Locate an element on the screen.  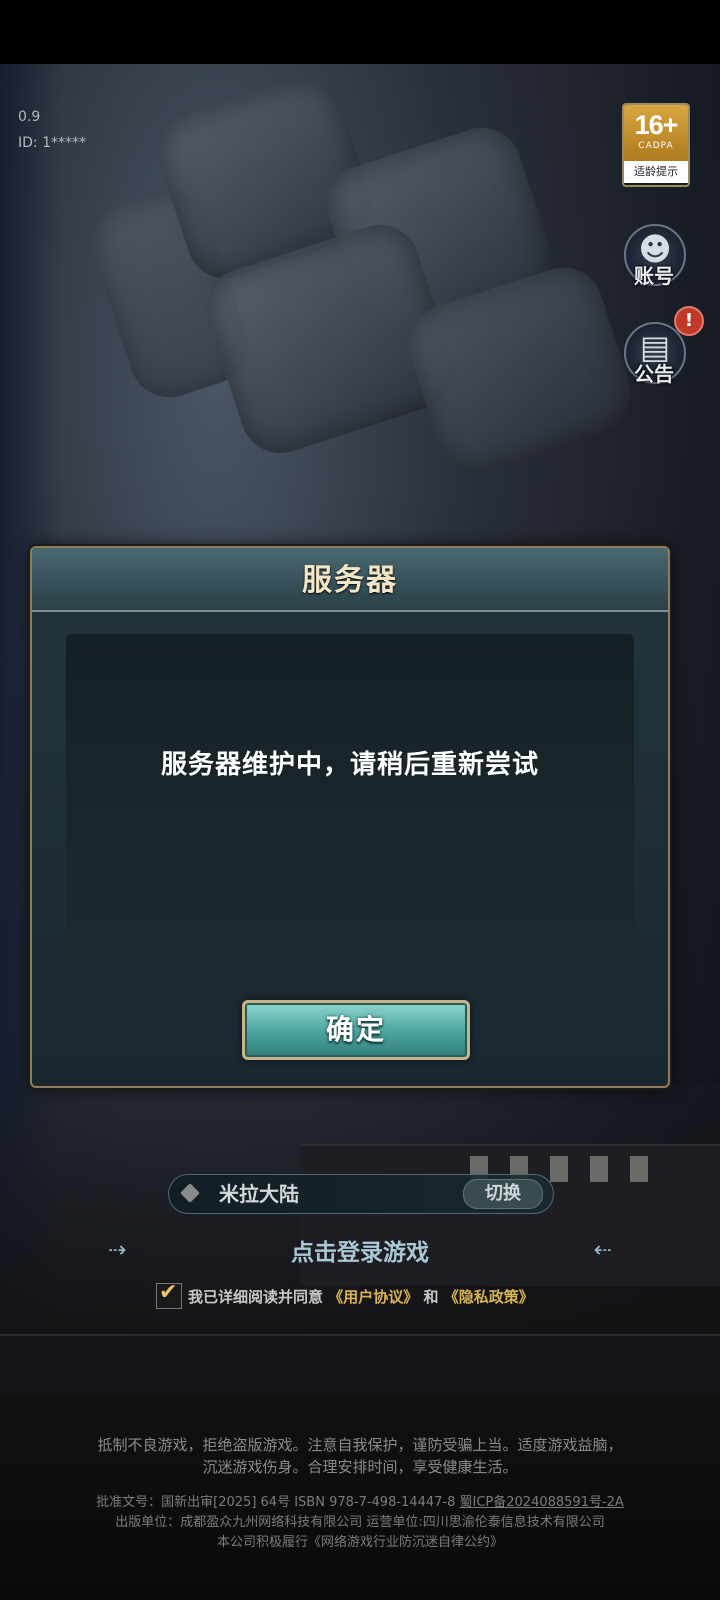
age-rating-org: CADPA is located at coordinates (656, 146).